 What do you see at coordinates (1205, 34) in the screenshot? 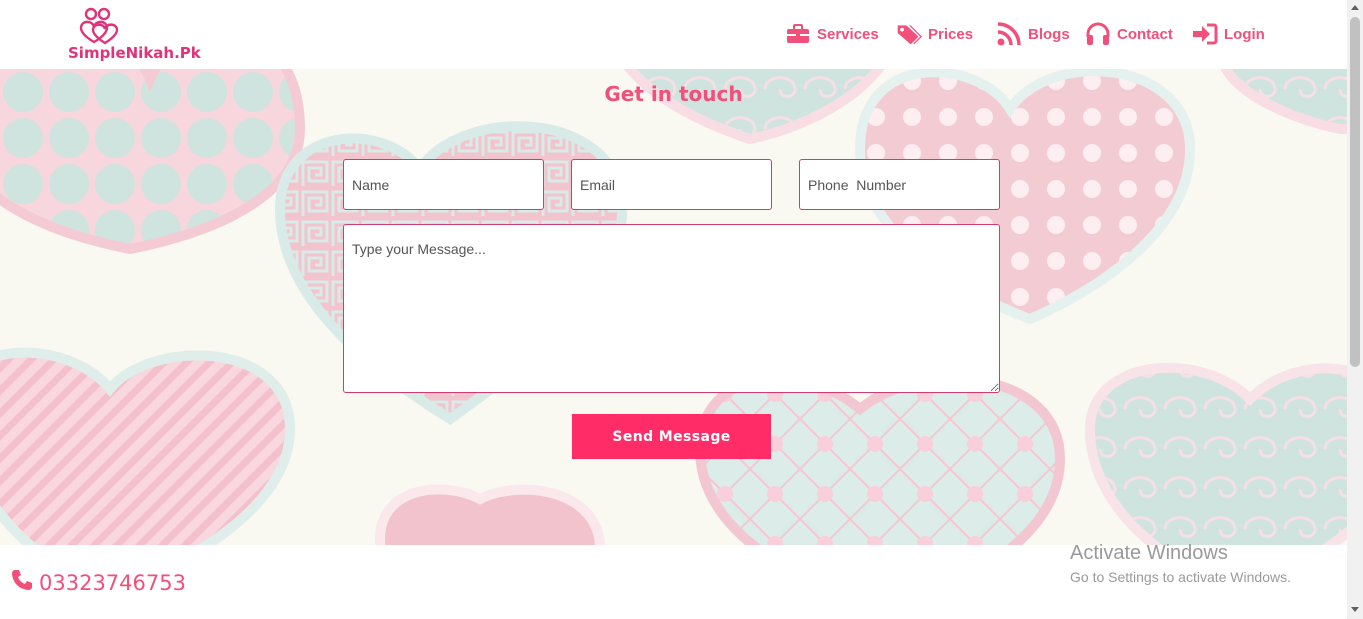
I see `sign-in-icon` at bounding box center [1205, 34].